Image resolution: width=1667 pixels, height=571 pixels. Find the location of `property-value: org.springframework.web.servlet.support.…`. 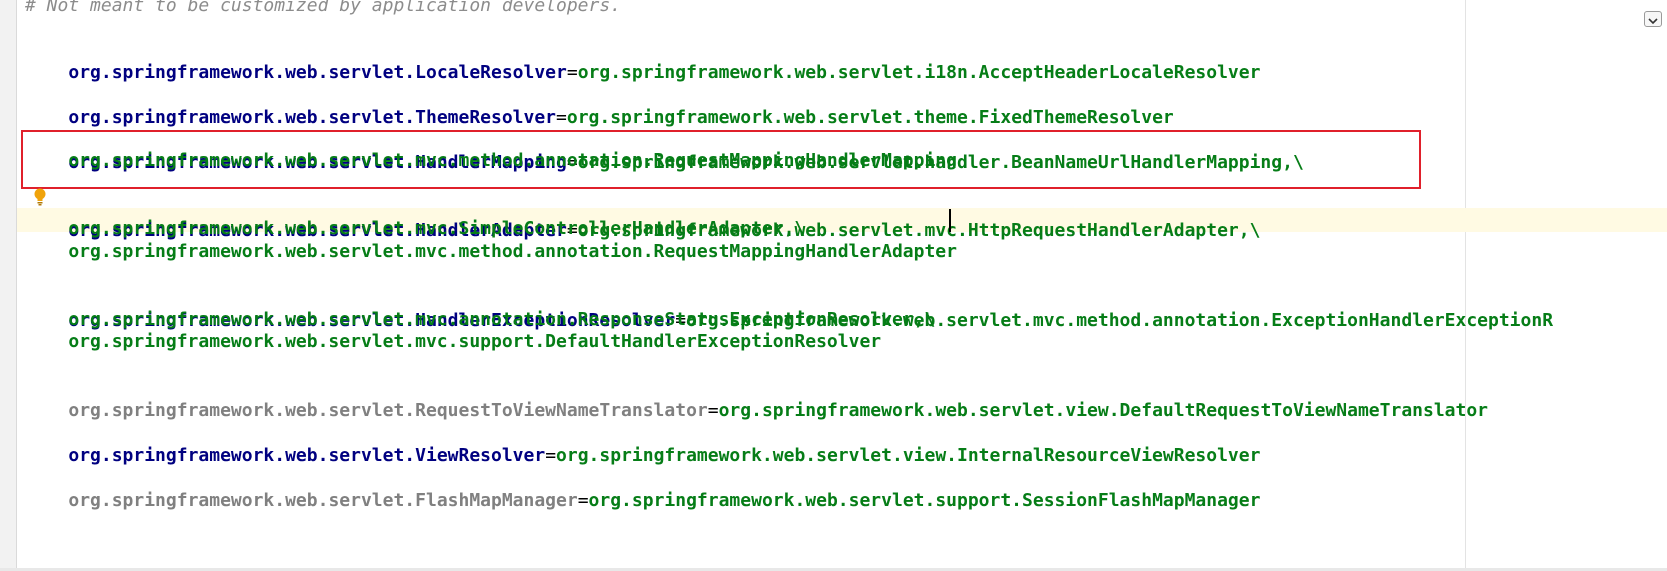

property-value: org.springframework.web.servlet.support.… is located at coordinates (924, 500).